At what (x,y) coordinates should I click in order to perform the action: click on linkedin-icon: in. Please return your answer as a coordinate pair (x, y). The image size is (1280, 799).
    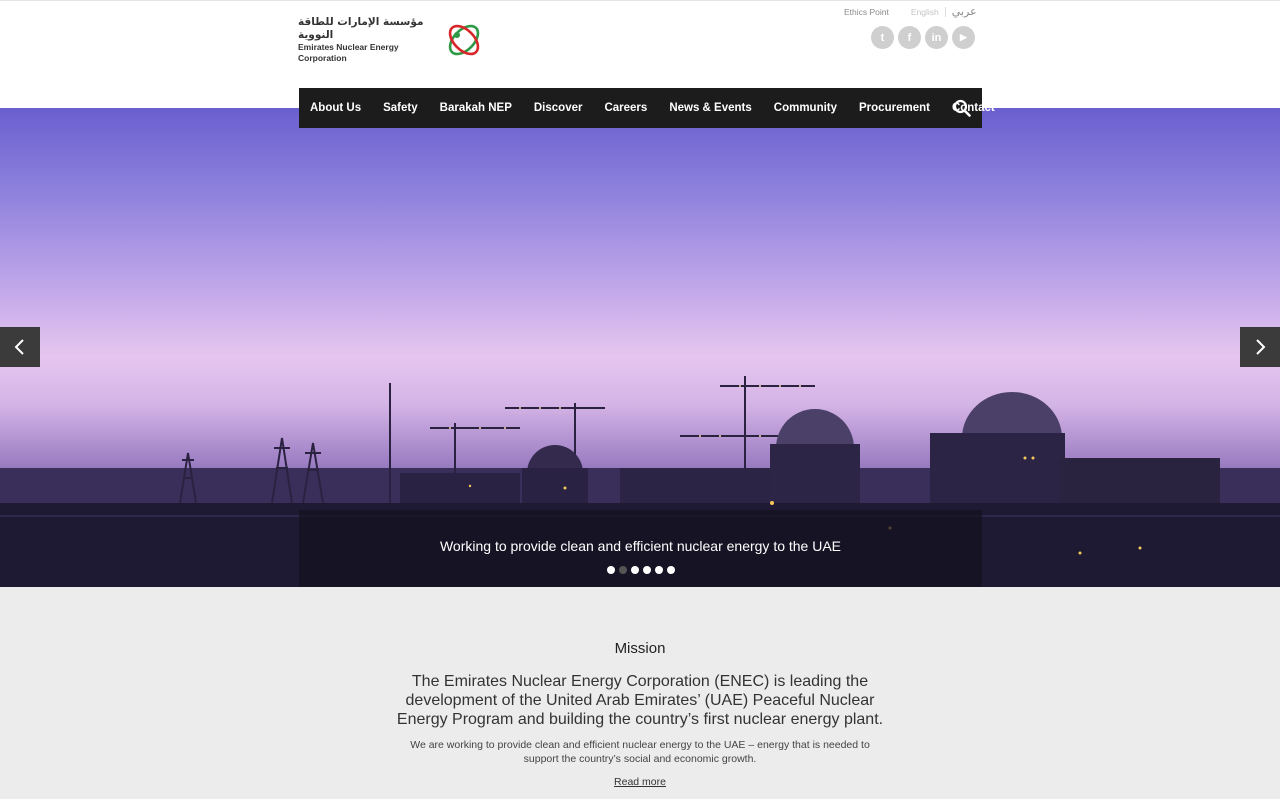
    Looking at the image, I should click on (936, 37).